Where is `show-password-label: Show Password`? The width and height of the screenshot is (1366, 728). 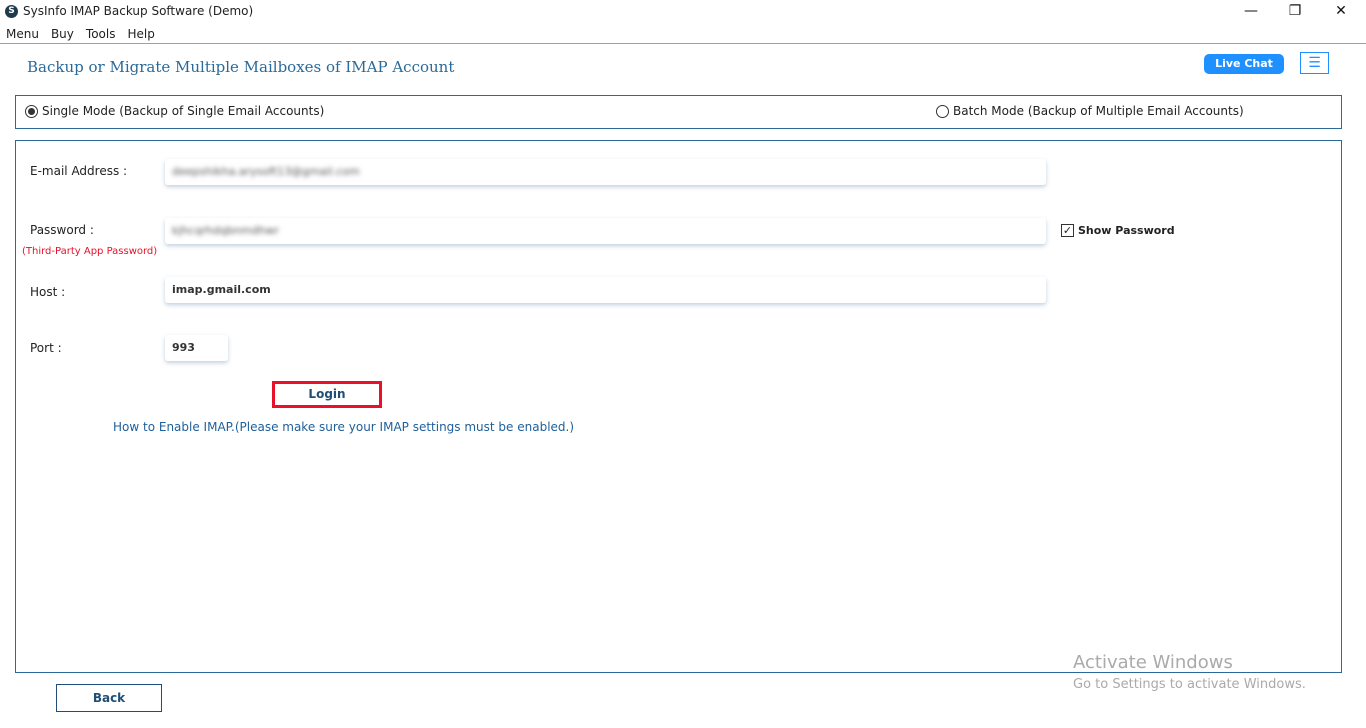 show-password-label: Show Password is located at coordinates (1126, 230).